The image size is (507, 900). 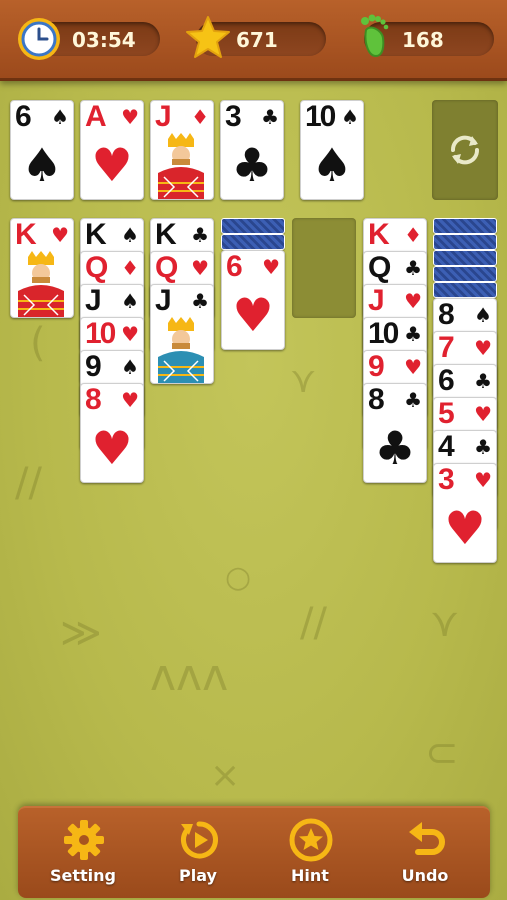 I want to click on playing-card: 3 ♥ ♥, so click(x=465, y=513).